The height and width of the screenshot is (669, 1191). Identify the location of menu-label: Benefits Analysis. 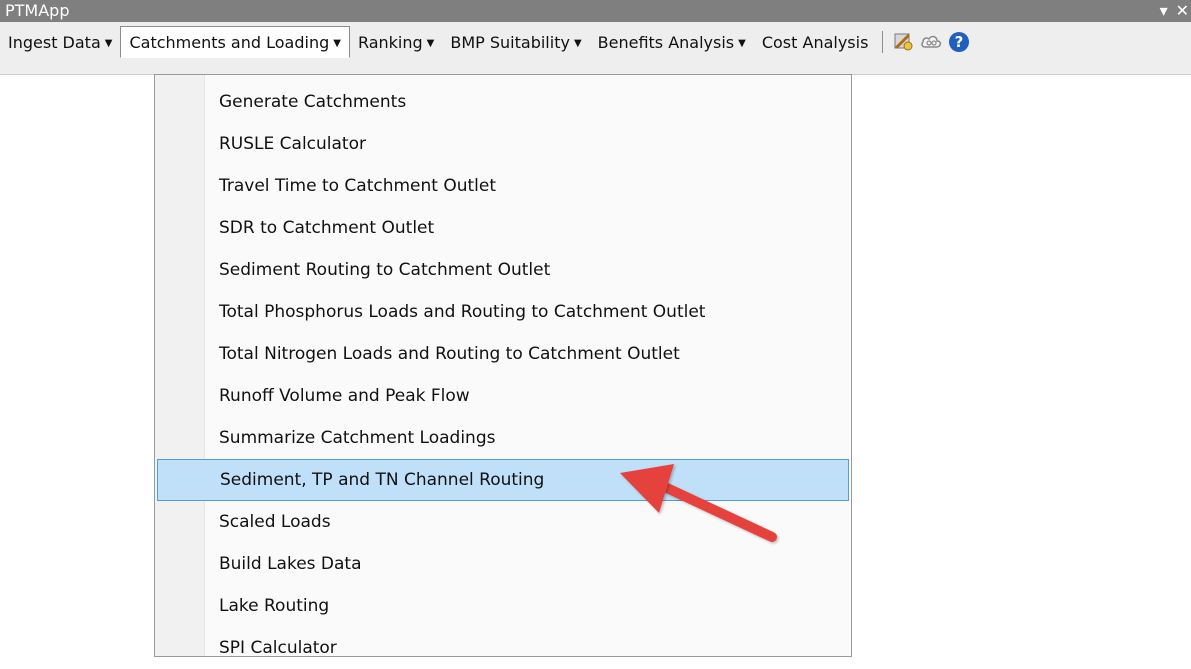
(666, 42).